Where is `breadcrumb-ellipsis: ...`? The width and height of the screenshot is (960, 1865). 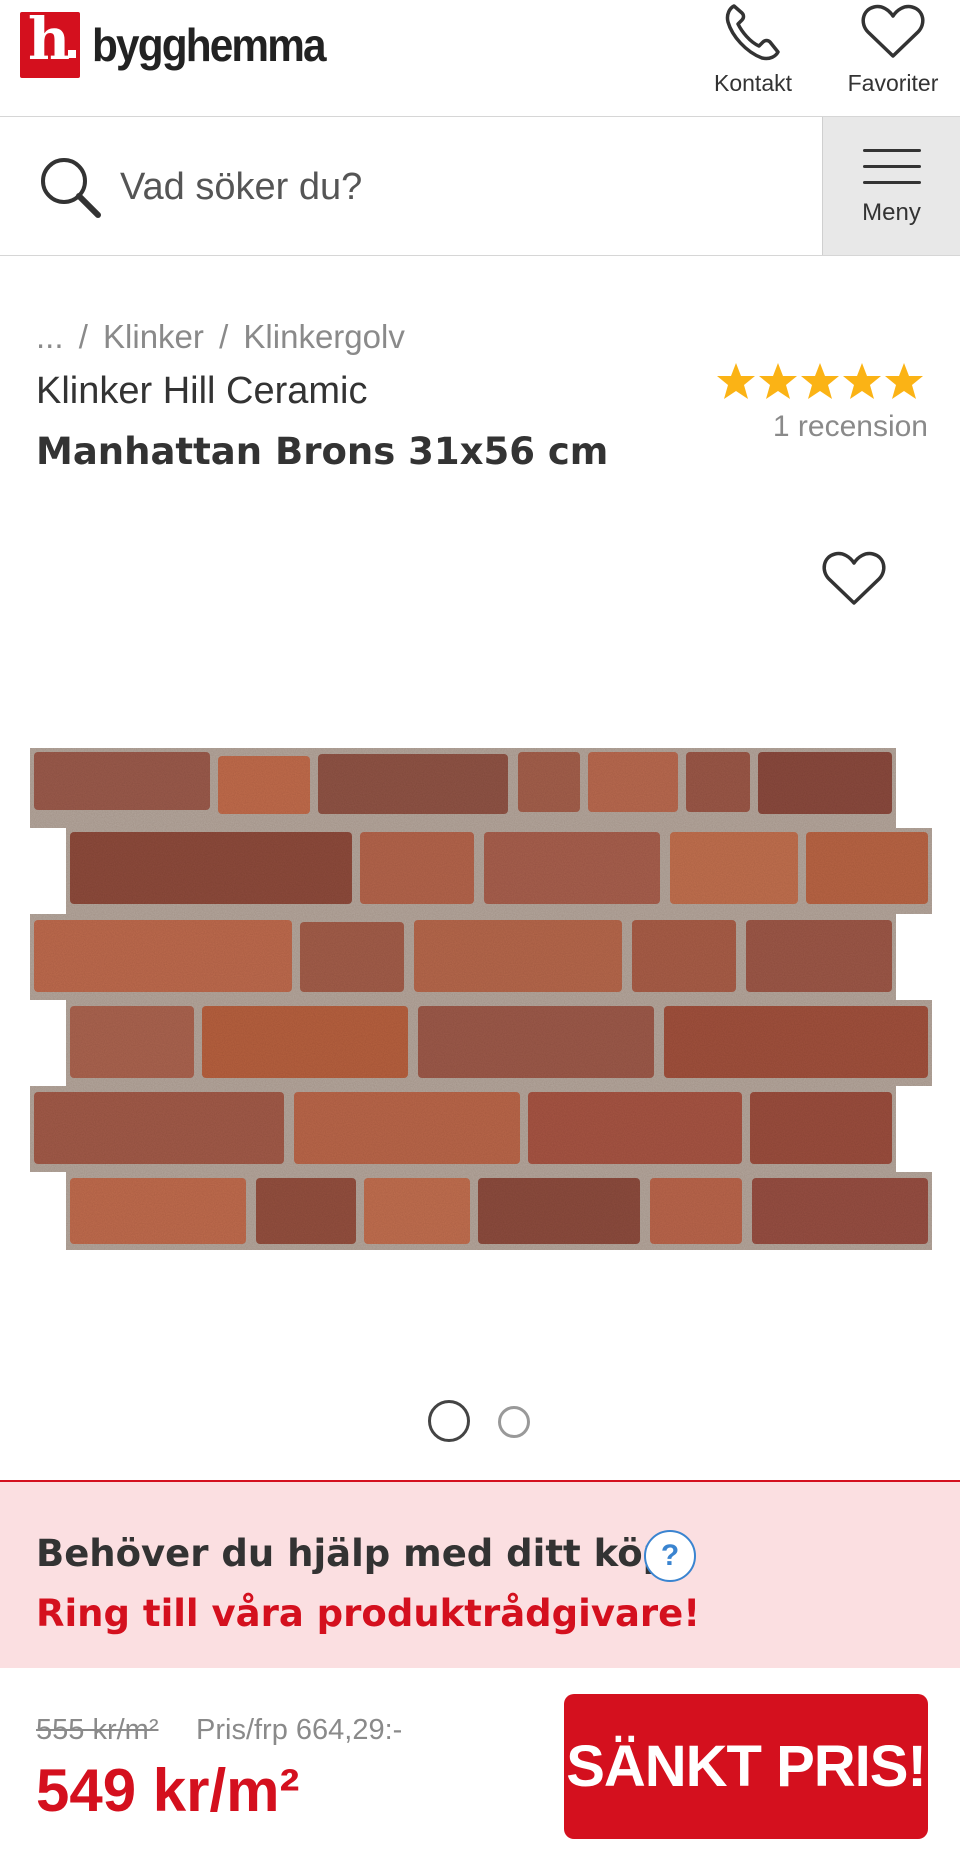 breadcrumb-ellipsis: ... is located at coordinates (50, 336).